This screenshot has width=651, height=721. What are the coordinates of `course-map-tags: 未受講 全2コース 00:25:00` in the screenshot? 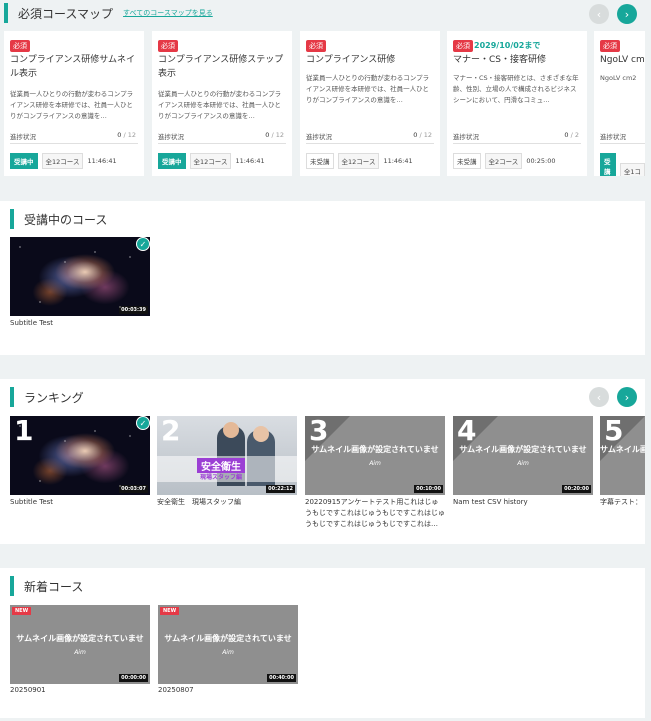 It's located at (504, 161).